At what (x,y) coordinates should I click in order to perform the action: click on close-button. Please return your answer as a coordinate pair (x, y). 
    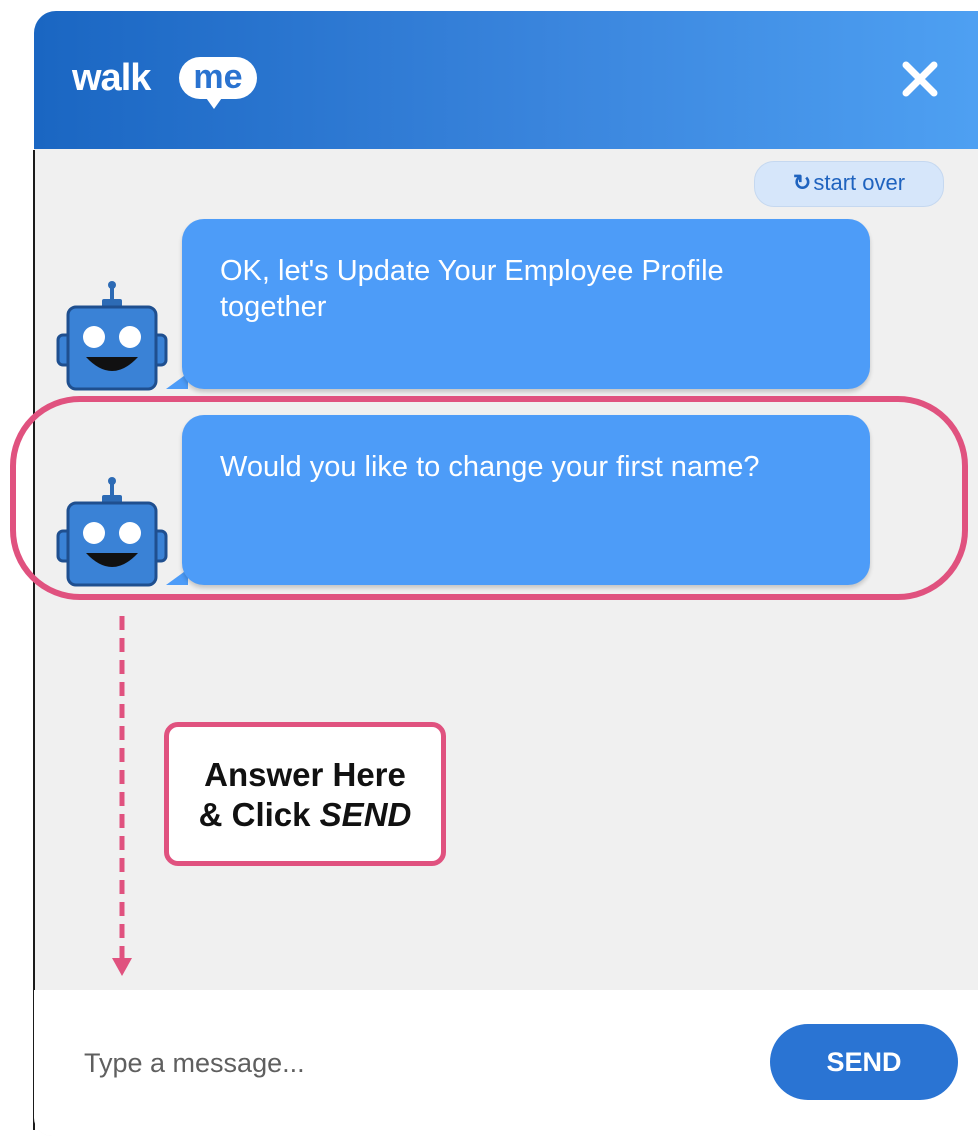
    Looking at the image, I should click on (920, 79).